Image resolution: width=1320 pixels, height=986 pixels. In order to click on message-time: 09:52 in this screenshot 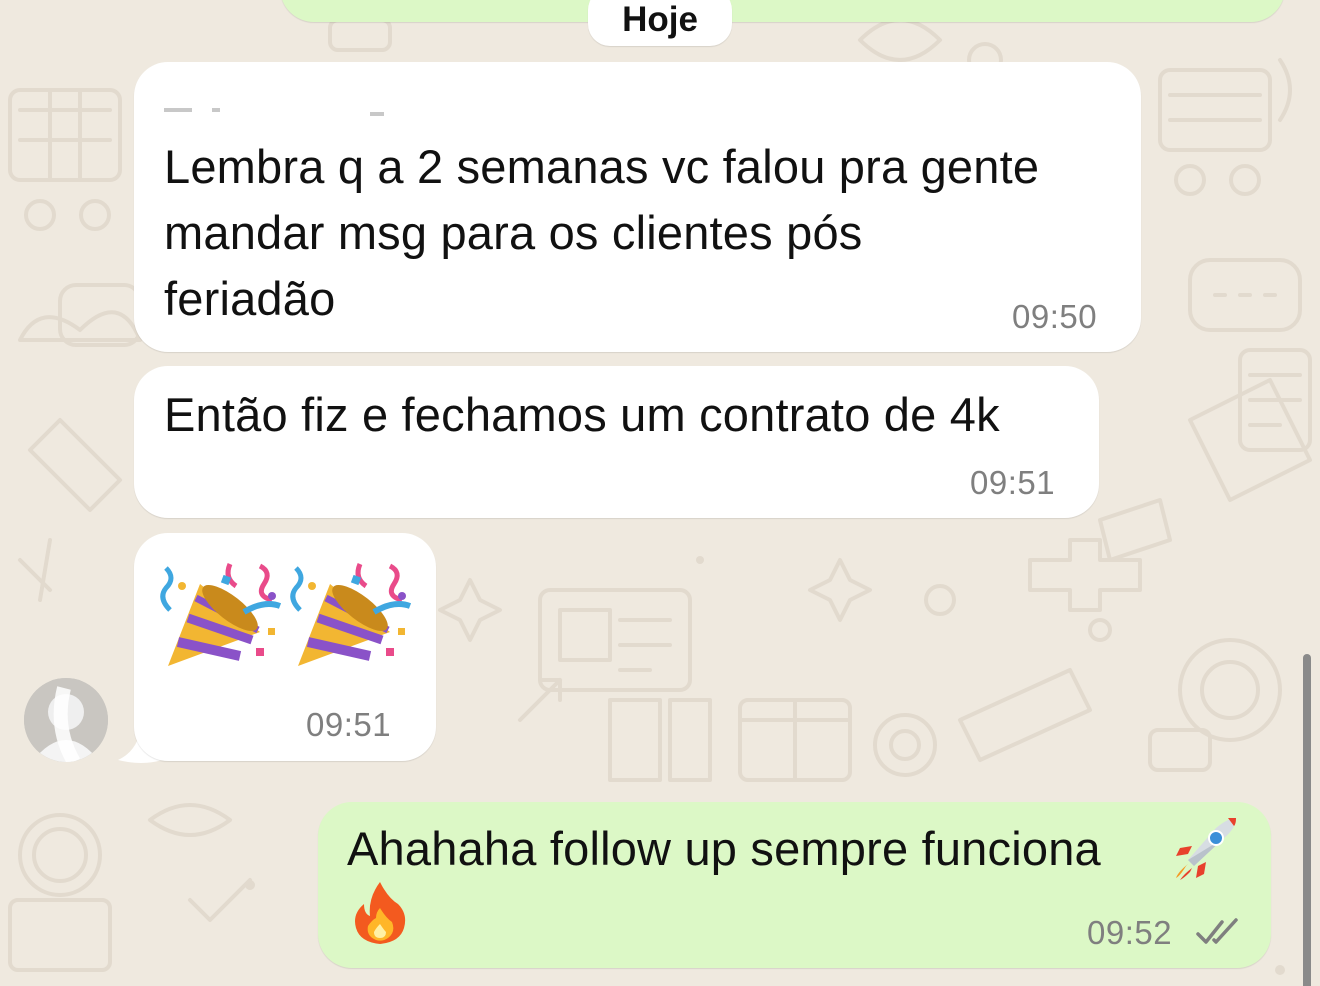, I will do `click(1130, 932)`.